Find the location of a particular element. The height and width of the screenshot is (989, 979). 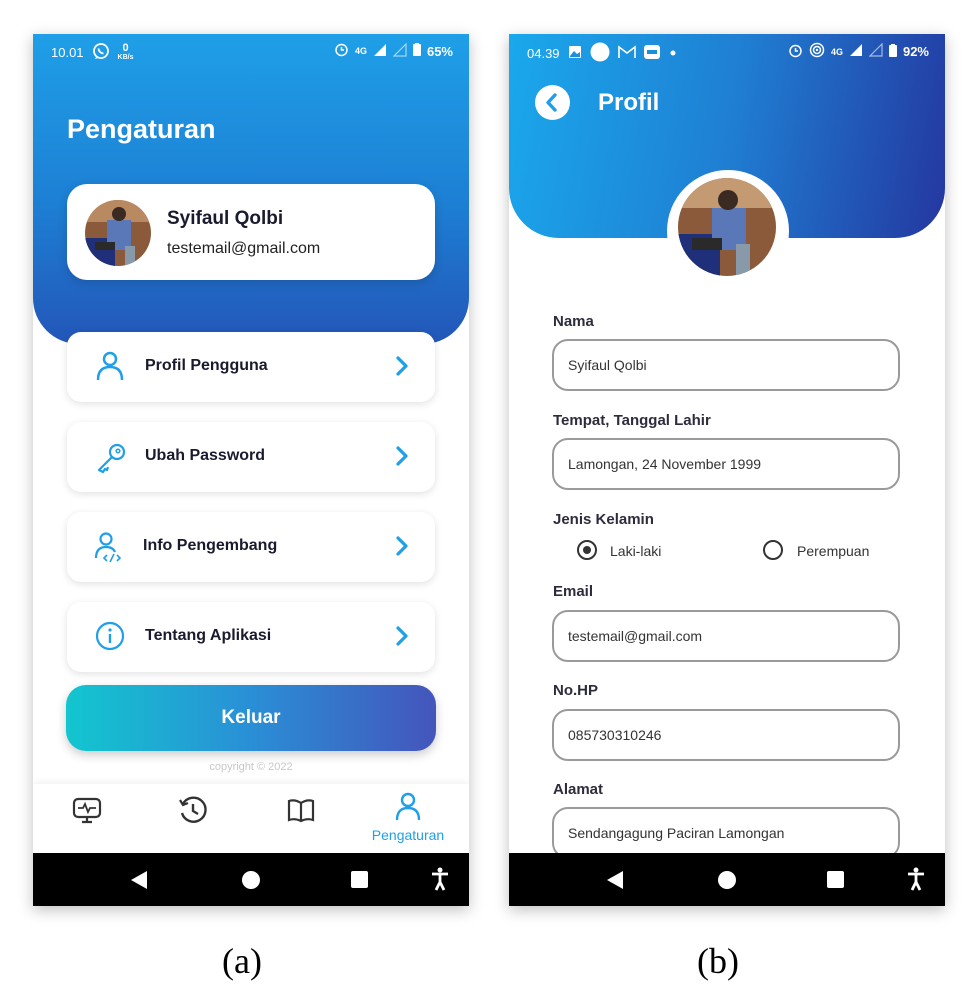

status-time: 04.39 is located at coordinates (543, 53).